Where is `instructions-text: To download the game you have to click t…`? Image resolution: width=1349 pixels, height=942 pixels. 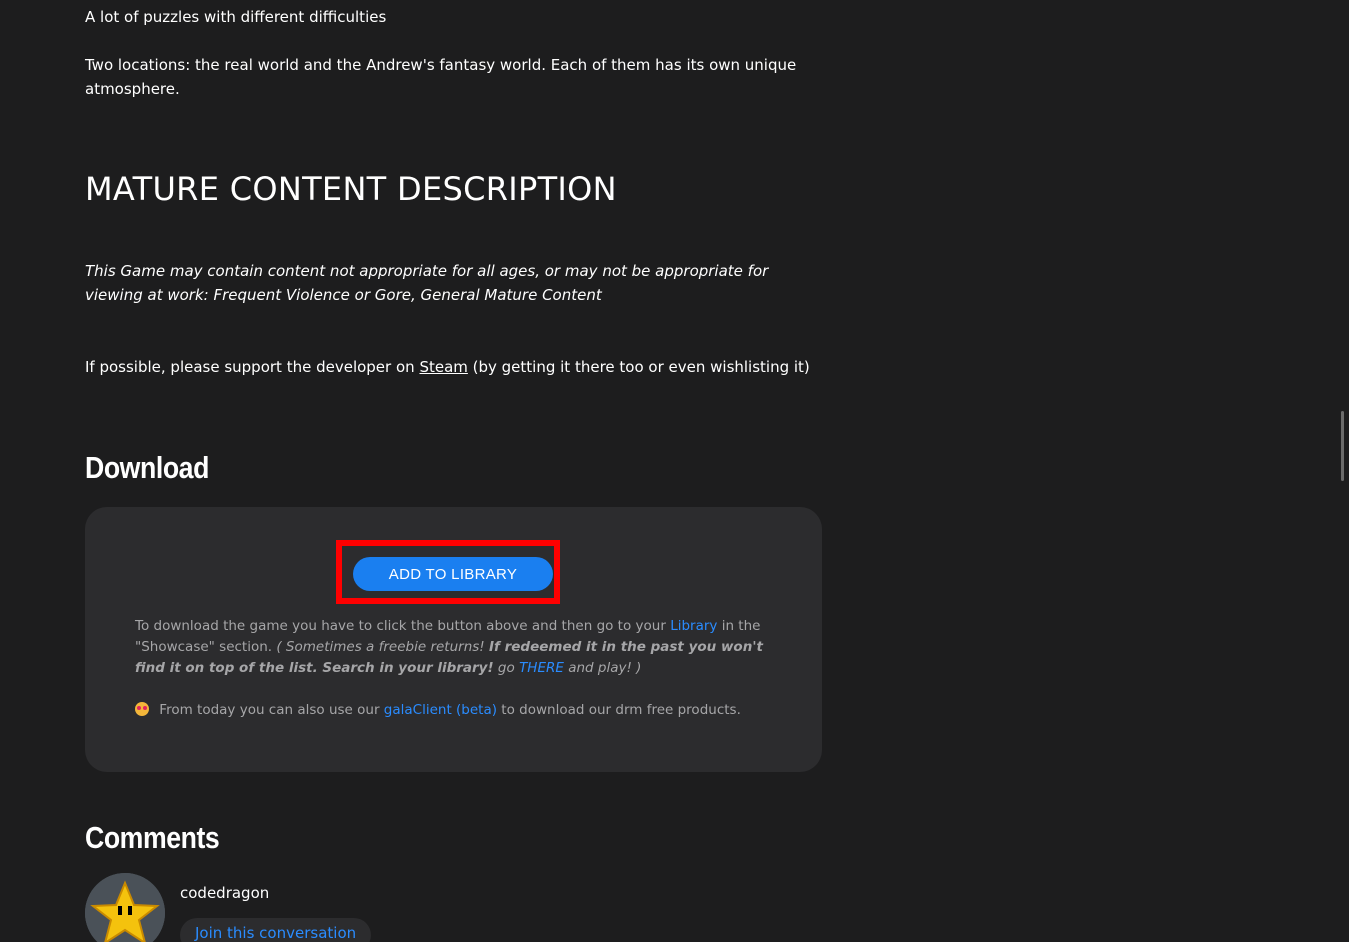 instructions-text: To download the game you have to click t… is located at coordinates (403, 626).